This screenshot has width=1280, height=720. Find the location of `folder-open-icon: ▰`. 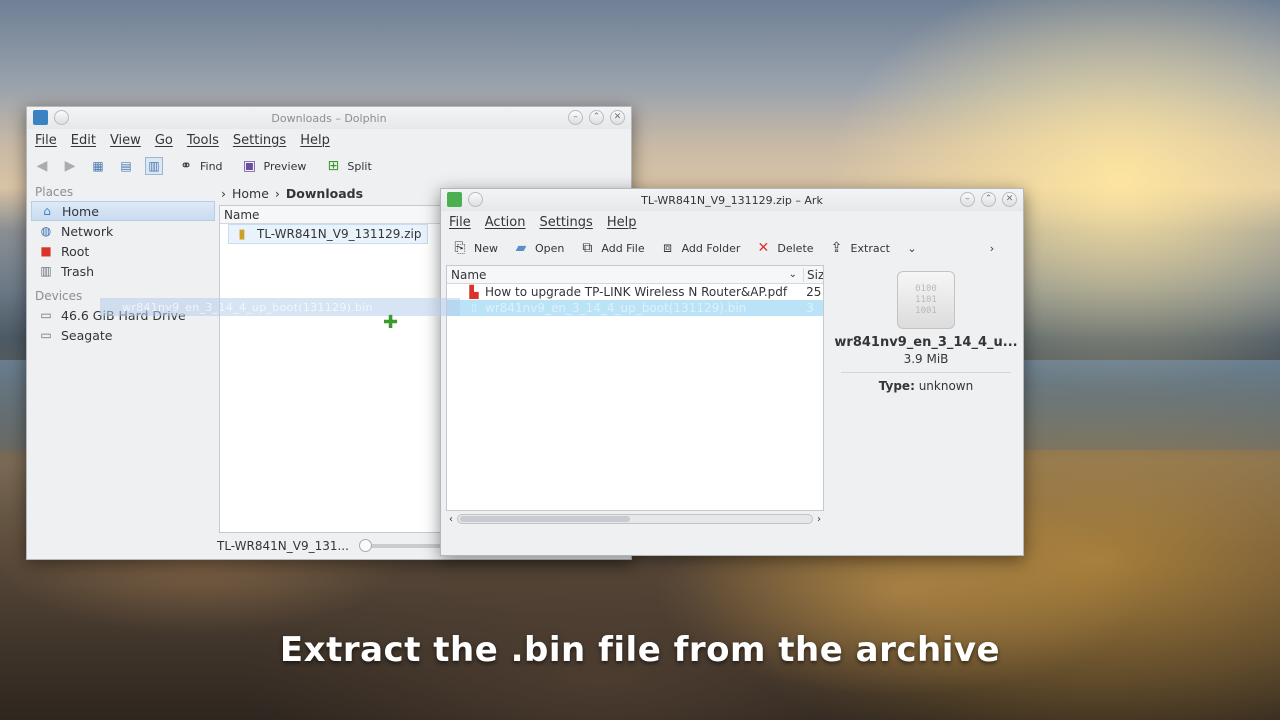

folder-open-icon: ▰ is located at coordinates (521, 248).